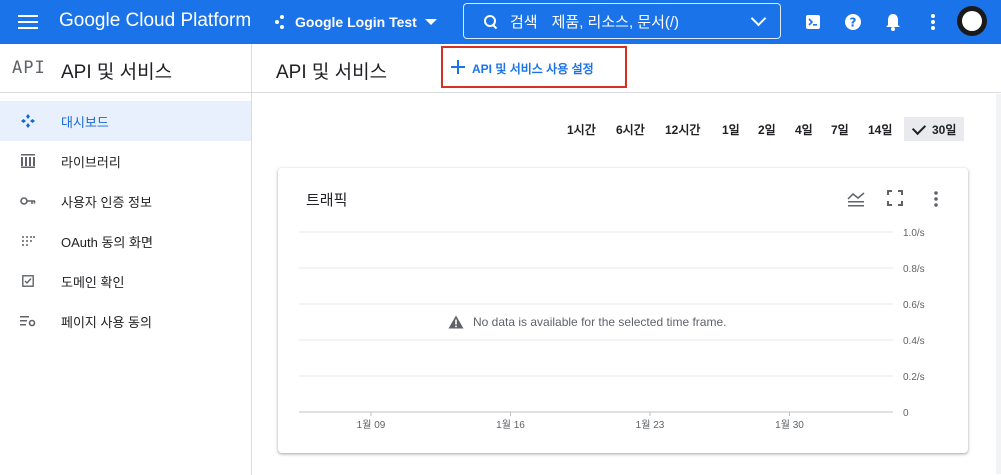  What do you see at coordinates (155, 21) in the screenshot?
I see `brand-title: Google Cloud Platform` at bounding box center [155, 21].